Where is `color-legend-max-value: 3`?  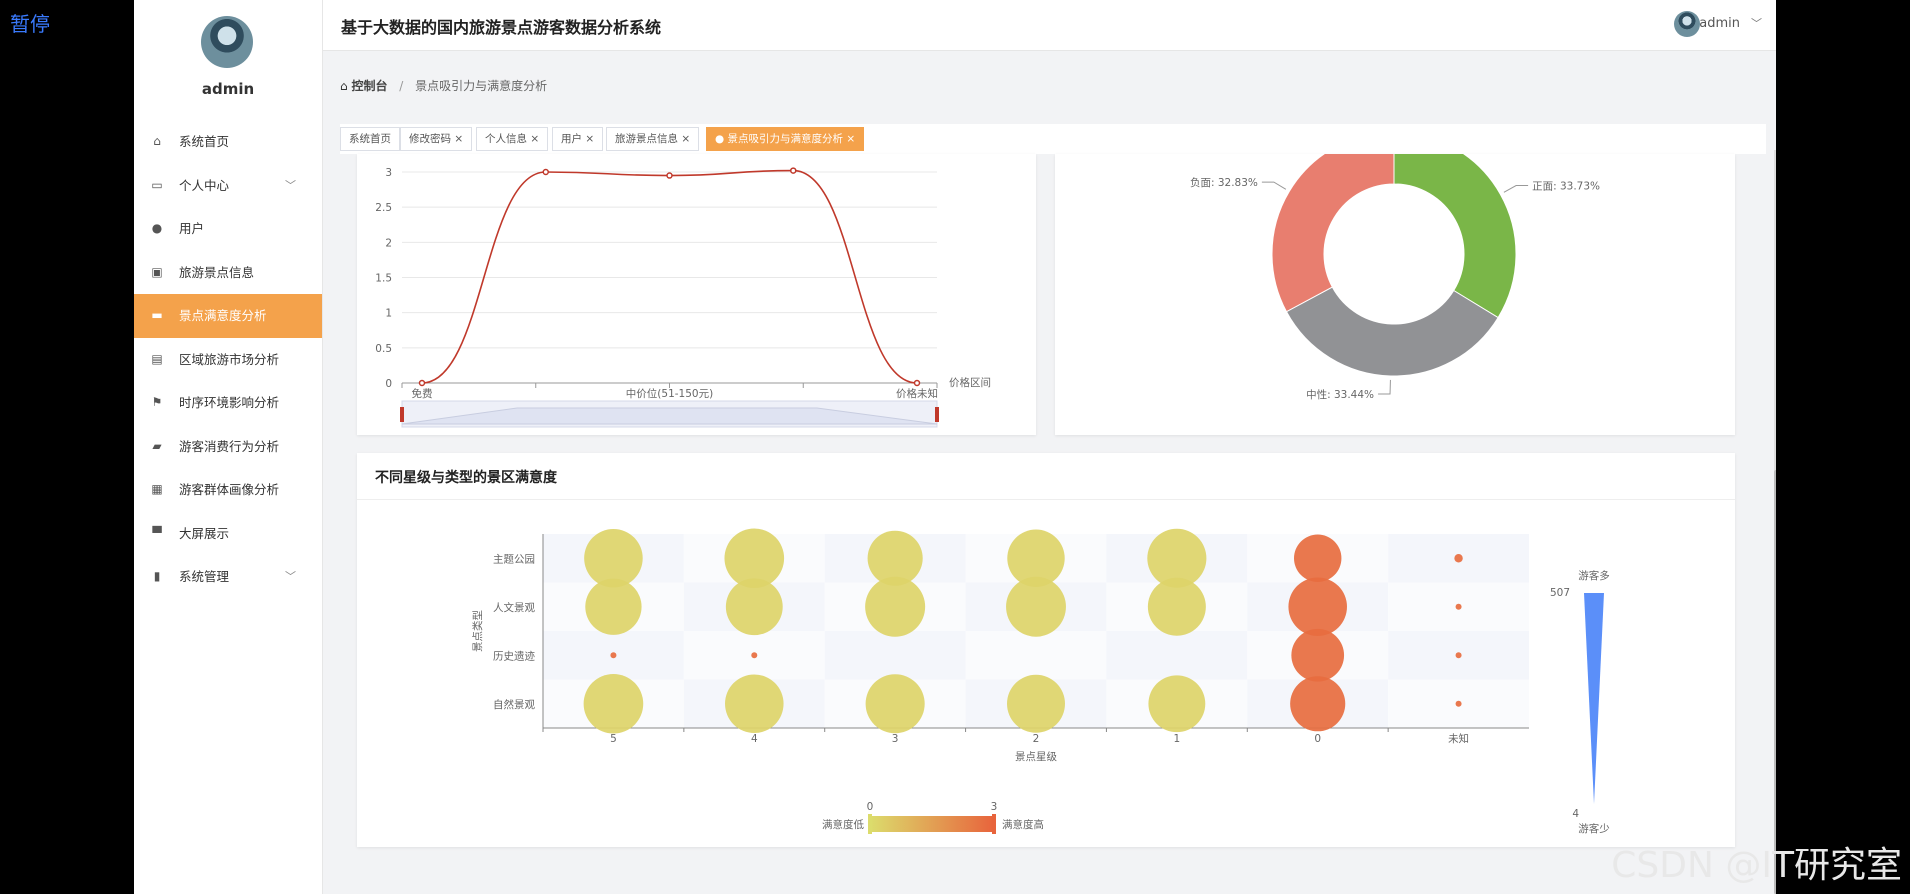 color-legend-max-value: 3 is located at coordinates (994, 807).